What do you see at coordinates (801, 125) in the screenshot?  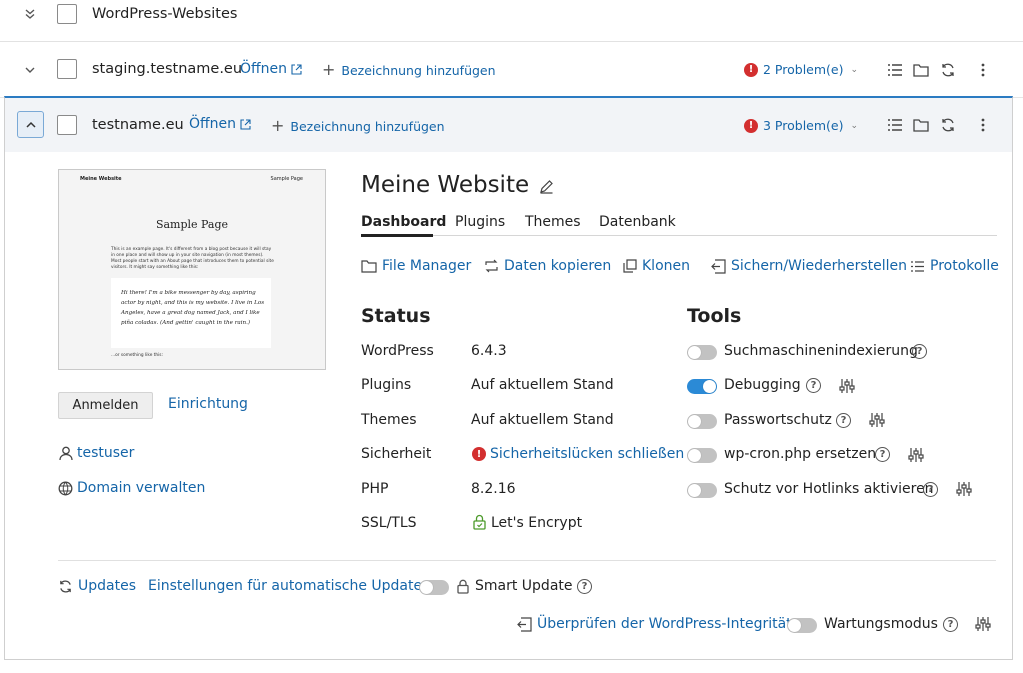 I see `main-problems-dropdown: ! 3 Problem(e) ⌄` at bounding box center [801, 125].